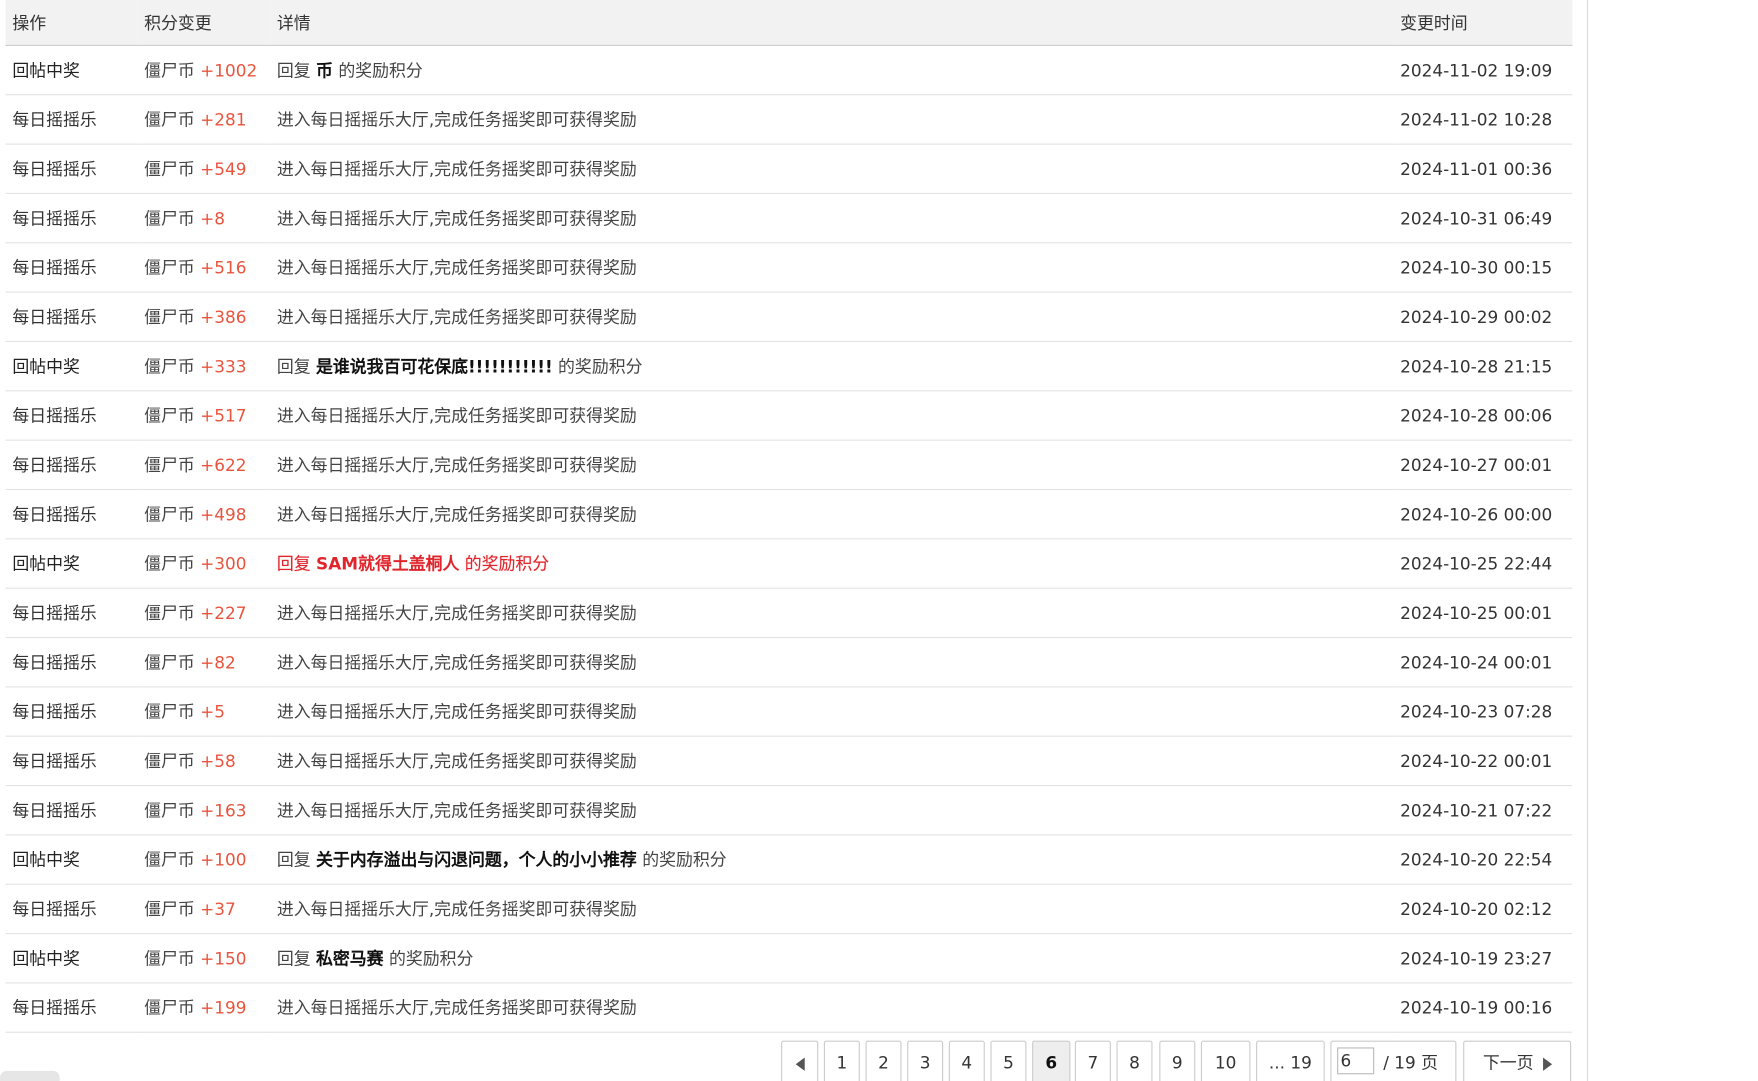 This screenshot has height=1081, width=1758. Describe the element at coordinates (1508, 1063) in the screenshot. I see `next-page-label: 下一页` at that location.